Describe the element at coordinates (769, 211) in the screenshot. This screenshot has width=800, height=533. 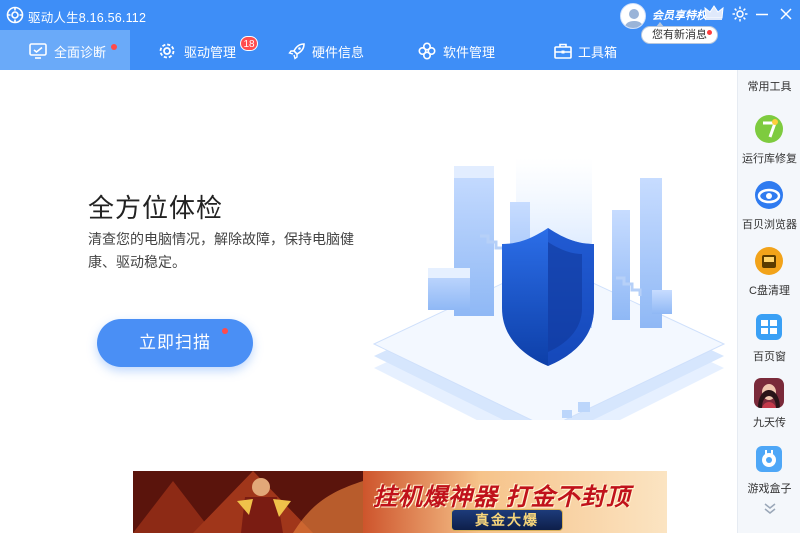
I see `sidebar-item-browser: 百贝浏览器` at that location.